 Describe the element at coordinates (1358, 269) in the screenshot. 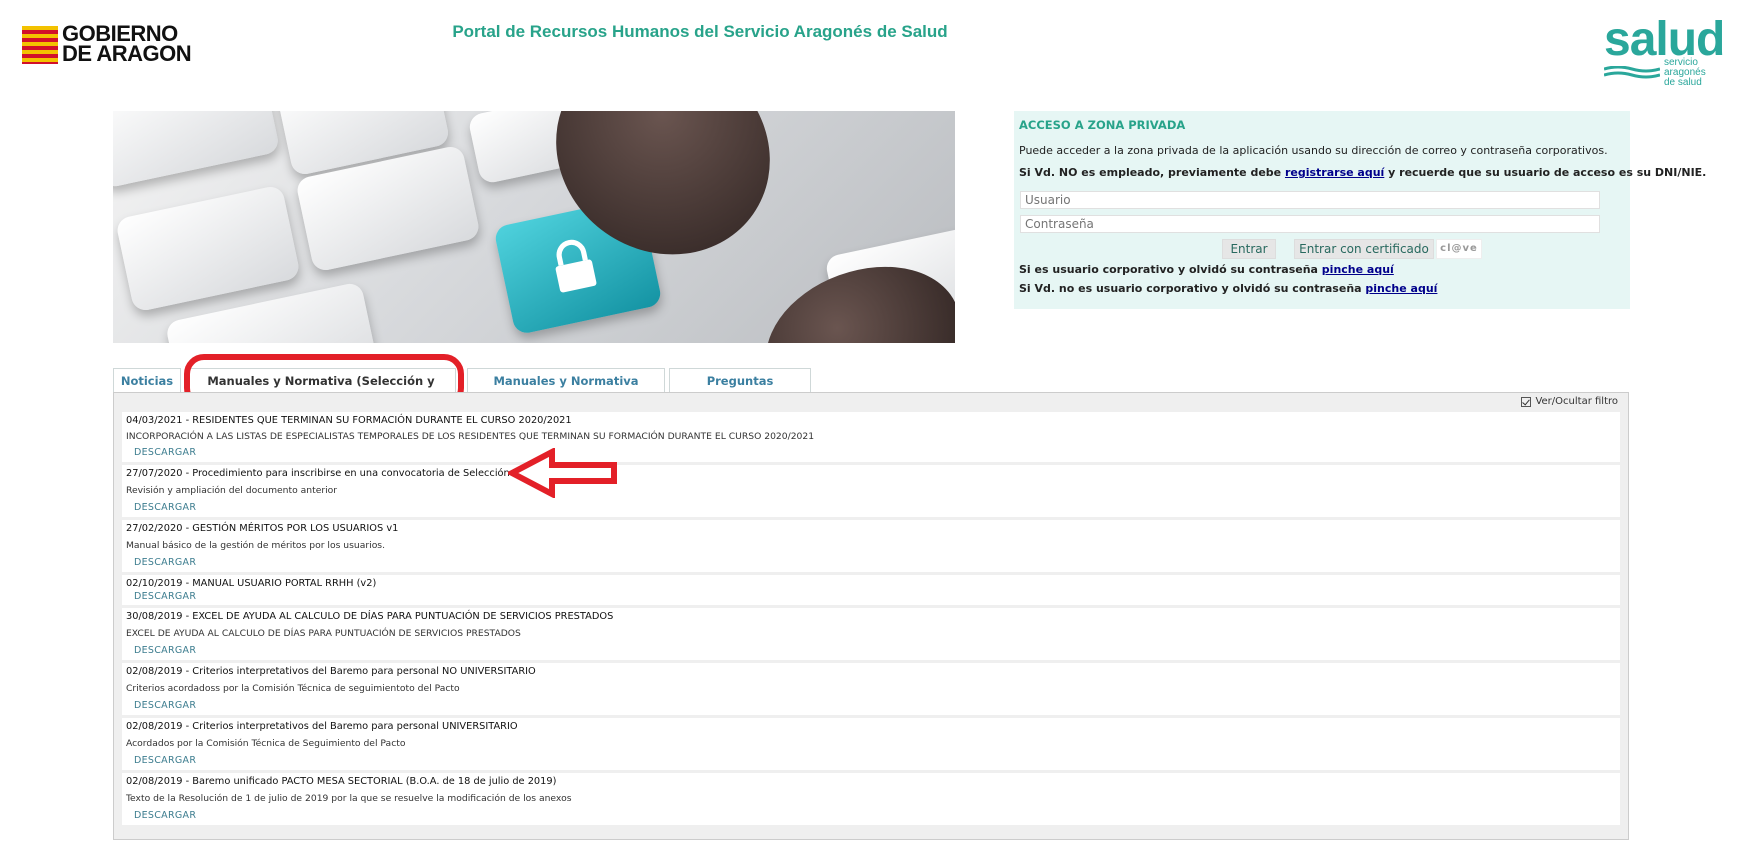

I see `forgot-corporate-link: pinche aquí` at that location.